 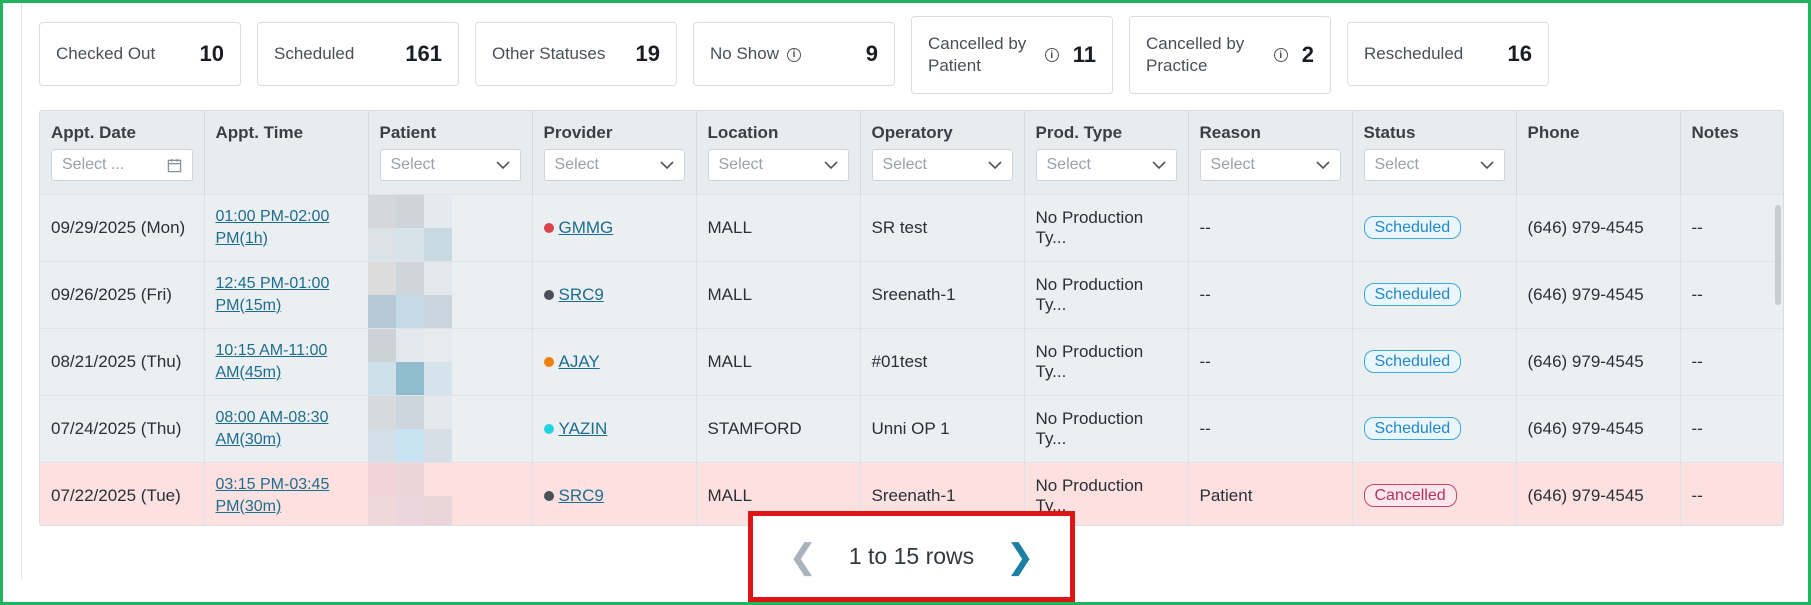 I want to click on column-title: Operatory, so click(x=912, y=132).